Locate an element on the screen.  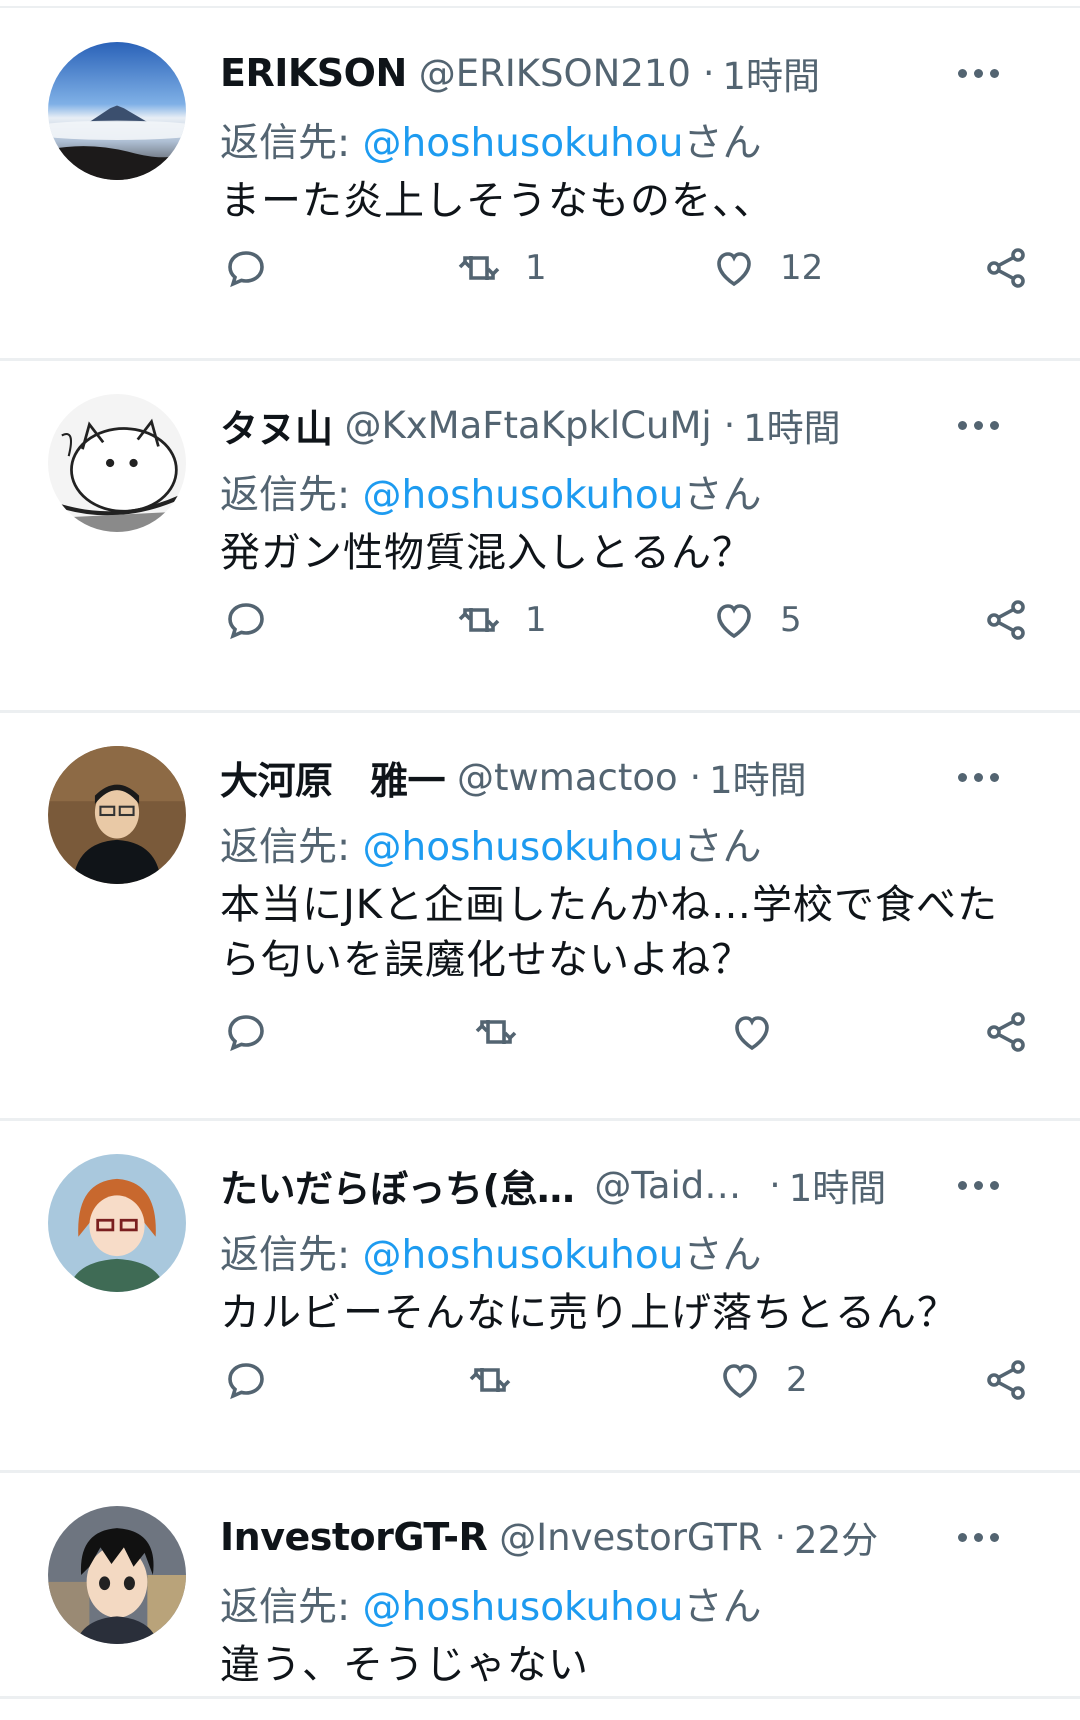
top-divider is located at coordinates (540, 7).